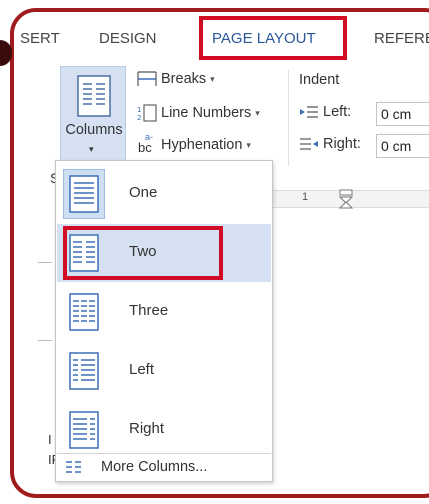 Image resolution: width=429 pixels, height=504 pixels. I want to click on columns-option-label: Two, so click(143, 251).